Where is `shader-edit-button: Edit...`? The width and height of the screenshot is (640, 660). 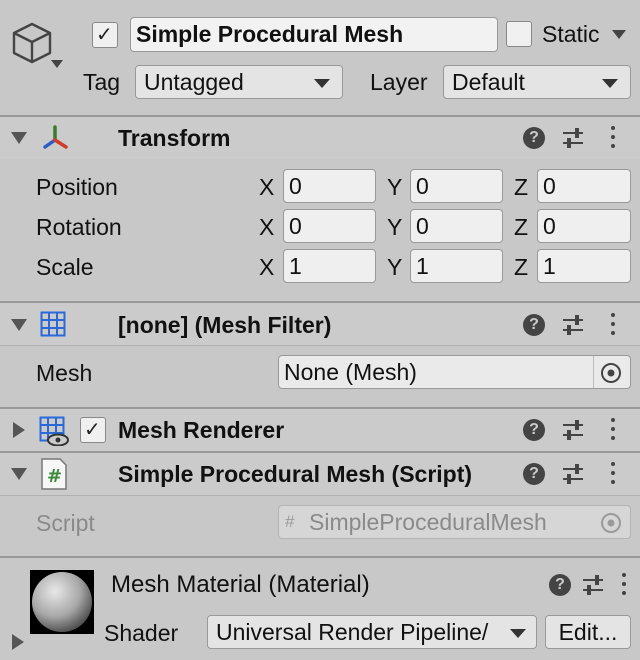
shader-edit-button: Edit... is located at coordinates (588, 632).